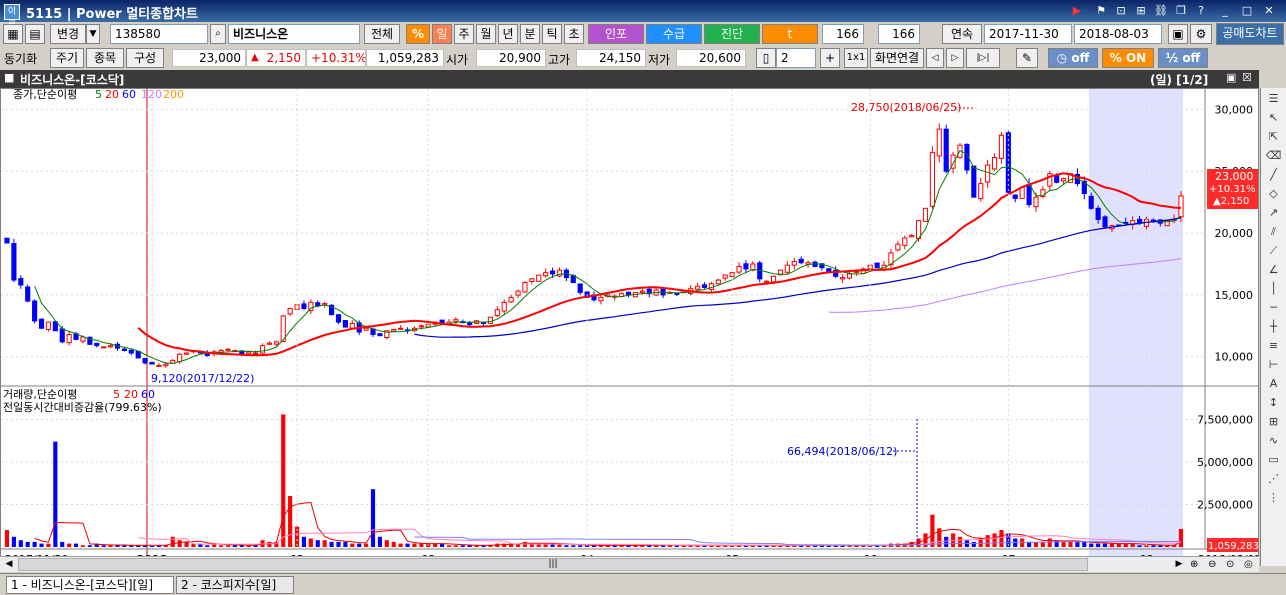 The height and width of the screenshot is (595, 1286). I want to click on layout-count-select: 2, so click(796, 58).